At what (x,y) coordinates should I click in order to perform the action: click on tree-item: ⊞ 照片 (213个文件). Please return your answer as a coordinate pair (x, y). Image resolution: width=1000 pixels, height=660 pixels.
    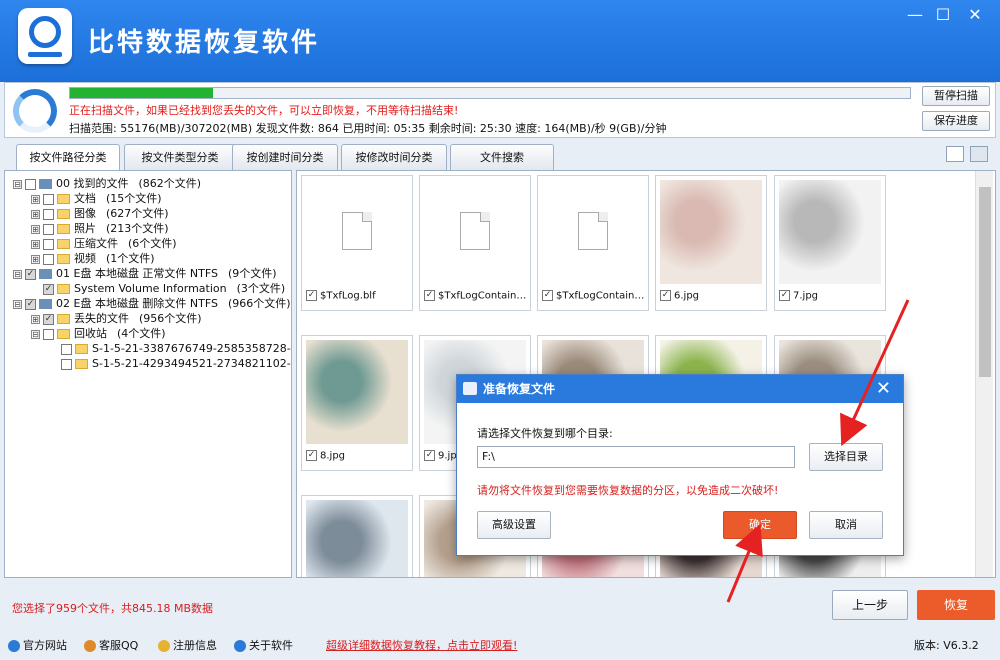
    Looking at the image, I should click on (100, 228).